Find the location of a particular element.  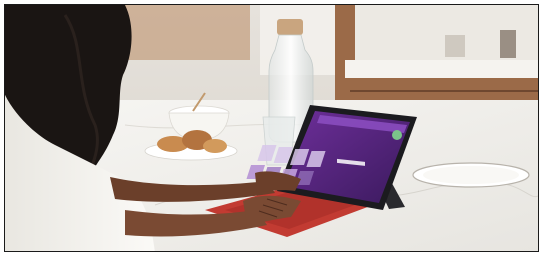

shelf-item is located at coordinates (455, 46).